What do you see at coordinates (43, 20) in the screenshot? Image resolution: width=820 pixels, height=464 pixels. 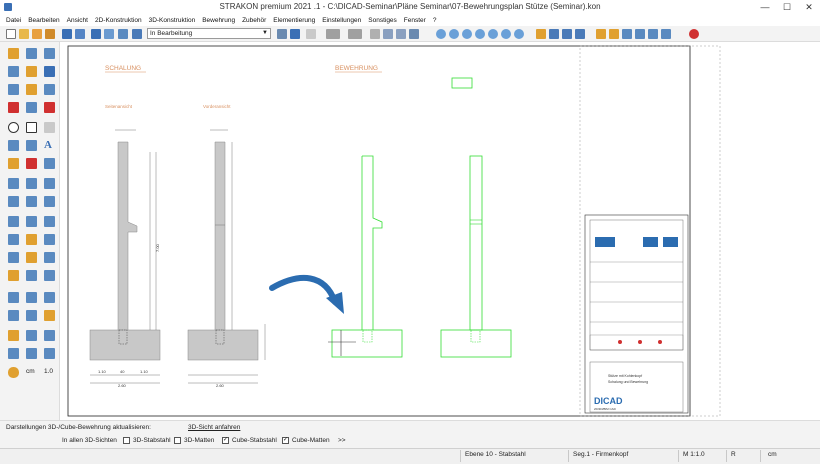 I see `menu-bearbeiten: Bearbeiten` at bounding box center [43, 20].